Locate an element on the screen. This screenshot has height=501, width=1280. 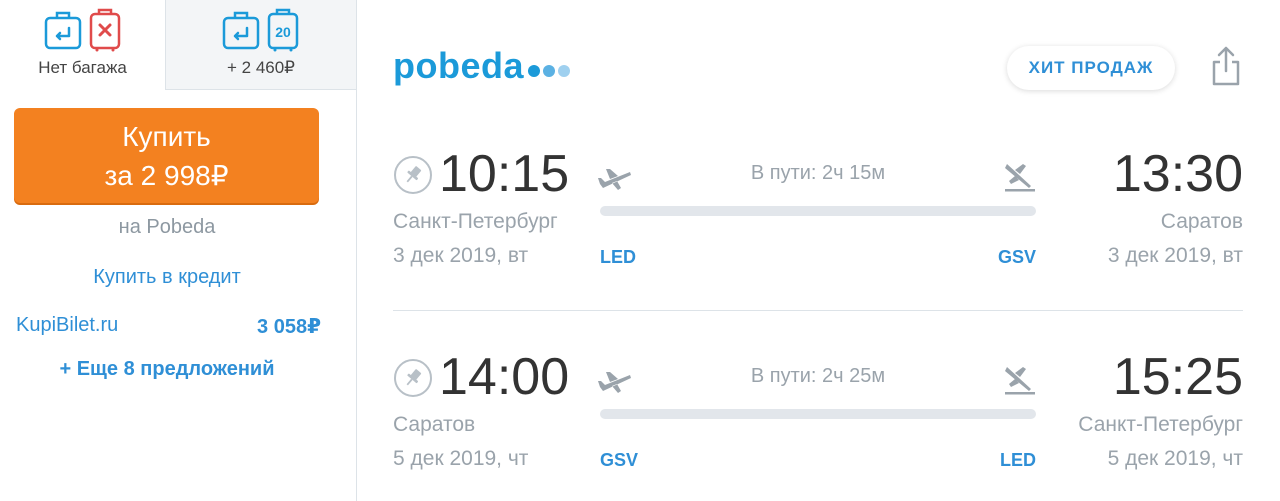
share-icon is located at coordinates (1226, 66).